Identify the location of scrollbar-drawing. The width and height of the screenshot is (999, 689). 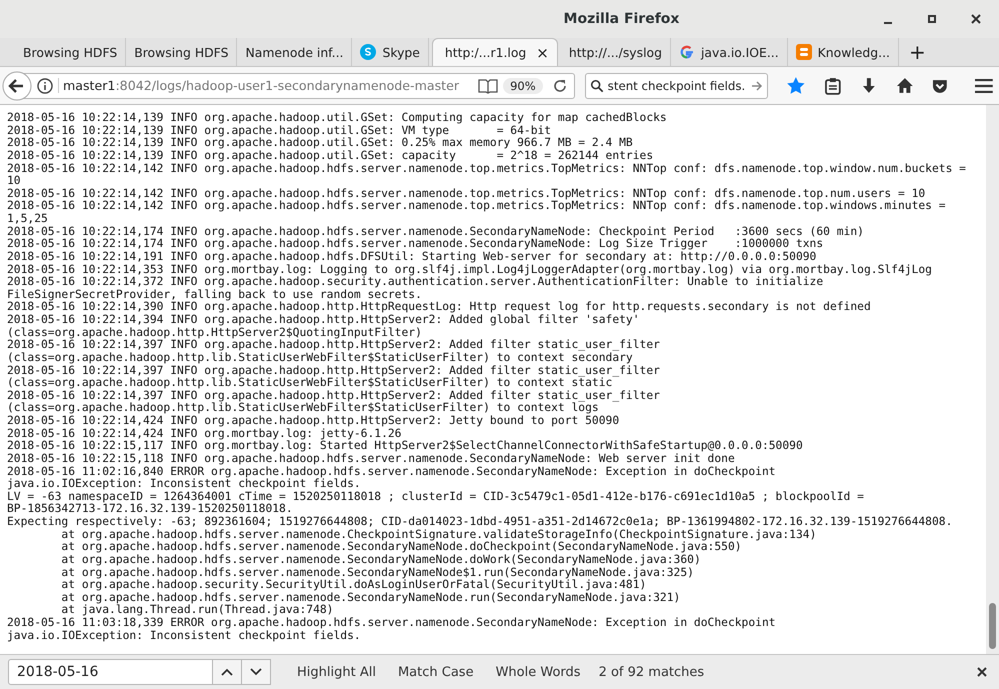
(992, 379).